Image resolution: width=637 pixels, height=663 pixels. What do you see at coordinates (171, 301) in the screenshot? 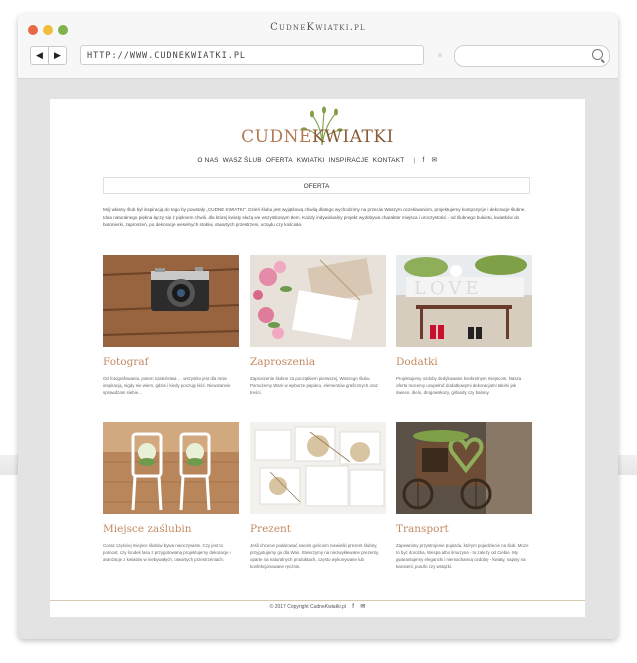
I see `camera-photo` at bounding box center [171, 301].